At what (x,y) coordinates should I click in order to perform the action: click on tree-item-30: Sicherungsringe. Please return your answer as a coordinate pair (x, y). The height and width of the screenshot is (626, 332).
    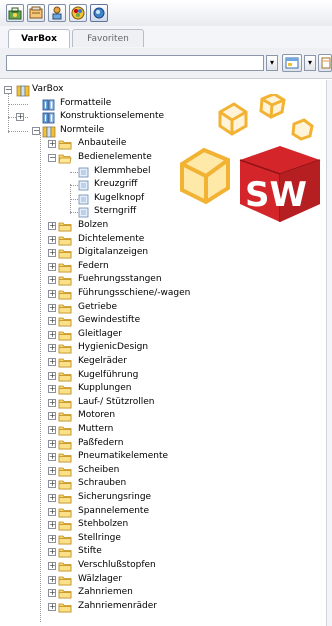
    Looking at the image, I should click on (114, 497).